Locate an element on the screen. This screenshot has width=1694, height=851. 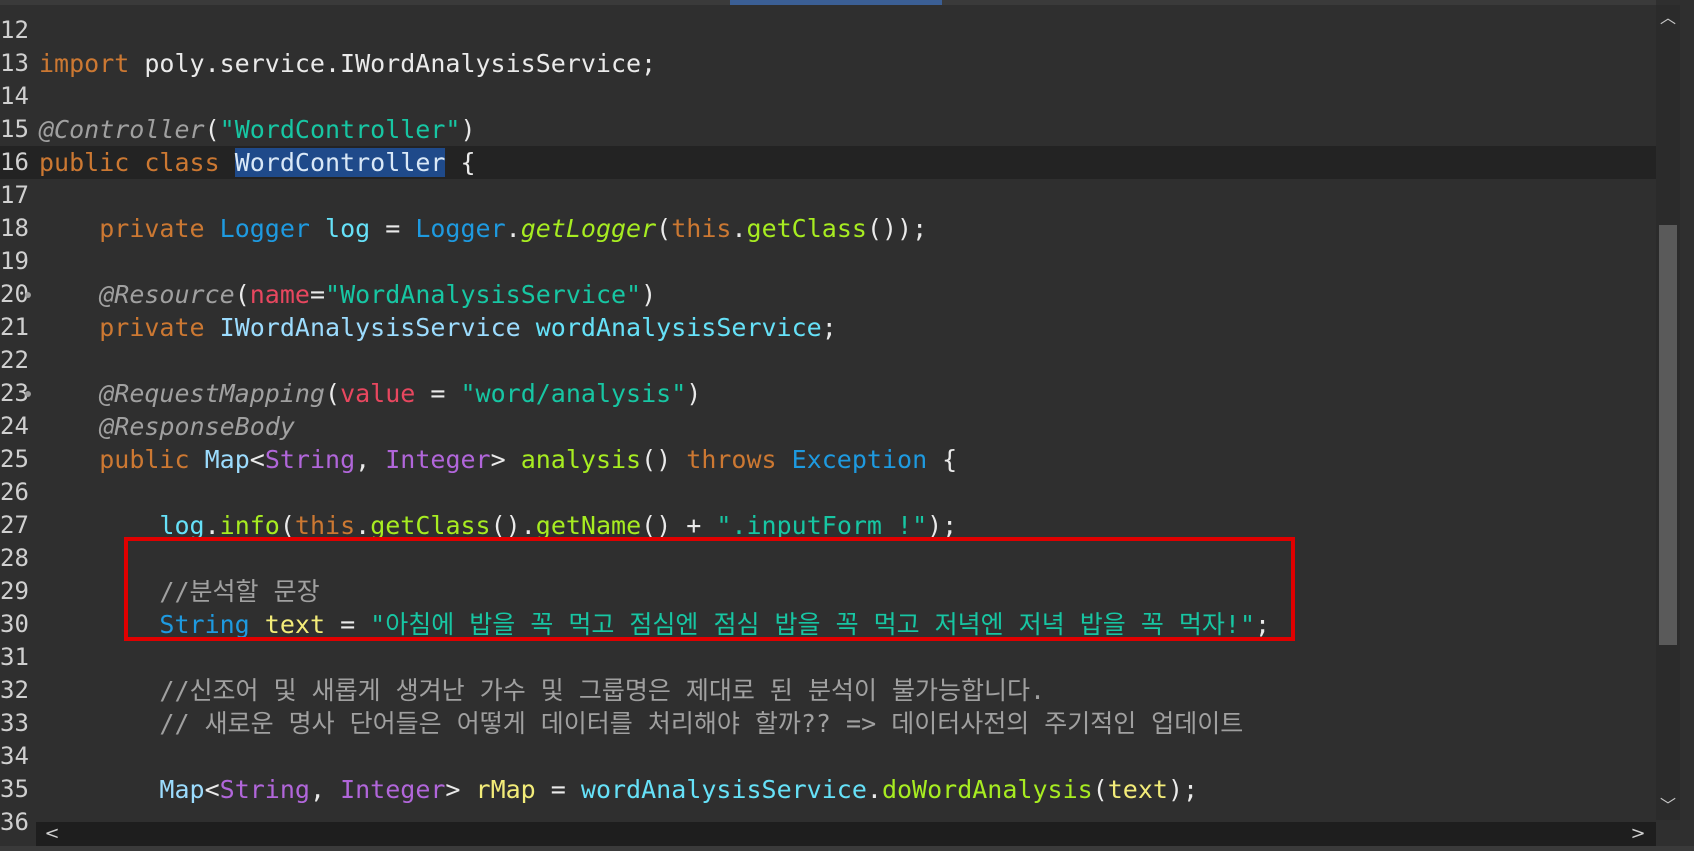
code-token: value is located at coordinates (378, 393).